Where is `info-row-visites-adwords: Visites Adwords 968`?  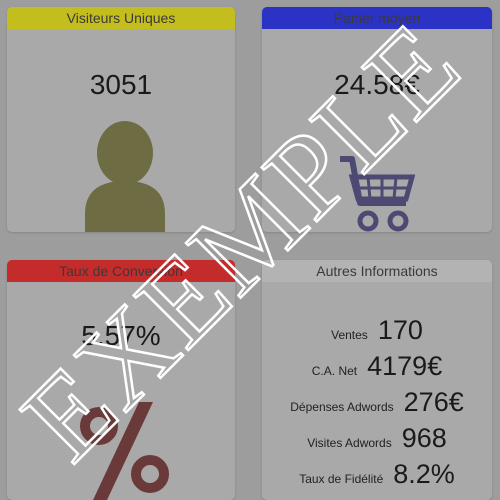
info-row-visites-adwords: Visites Adwords 968 is located at coordinates (377, 441).